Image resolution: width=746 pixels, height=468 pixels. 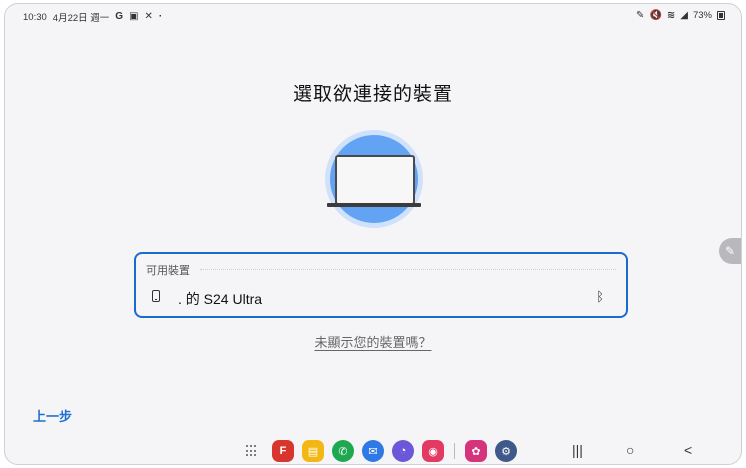 What do you see at coordinates (374, 205) in the screenshot?
I see `laptop-base-icon` at bounding box center [374, 205].